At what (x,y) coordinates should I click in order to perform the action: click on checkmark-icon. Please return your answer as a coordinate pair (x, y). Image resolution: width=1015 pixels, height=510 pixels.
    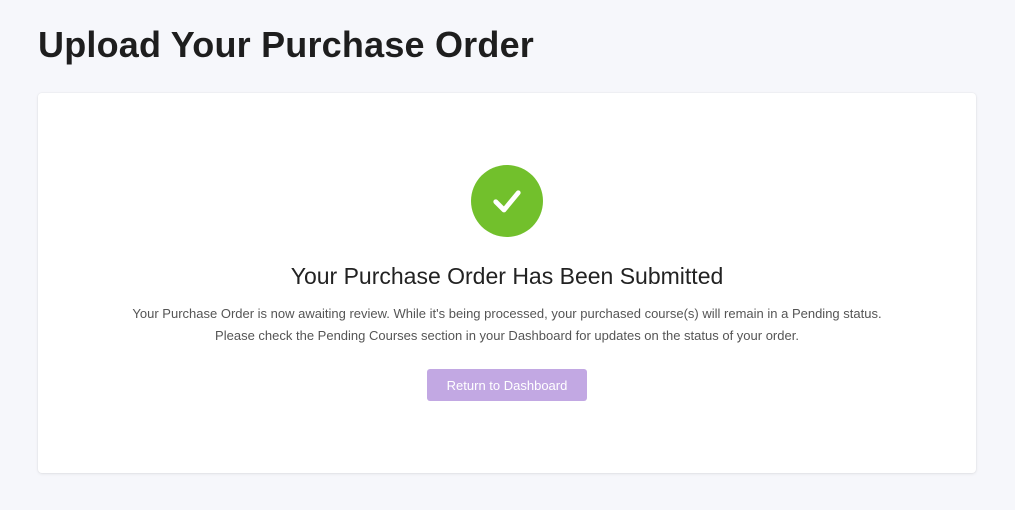
    Looking at the image, I should click on (507, 201).